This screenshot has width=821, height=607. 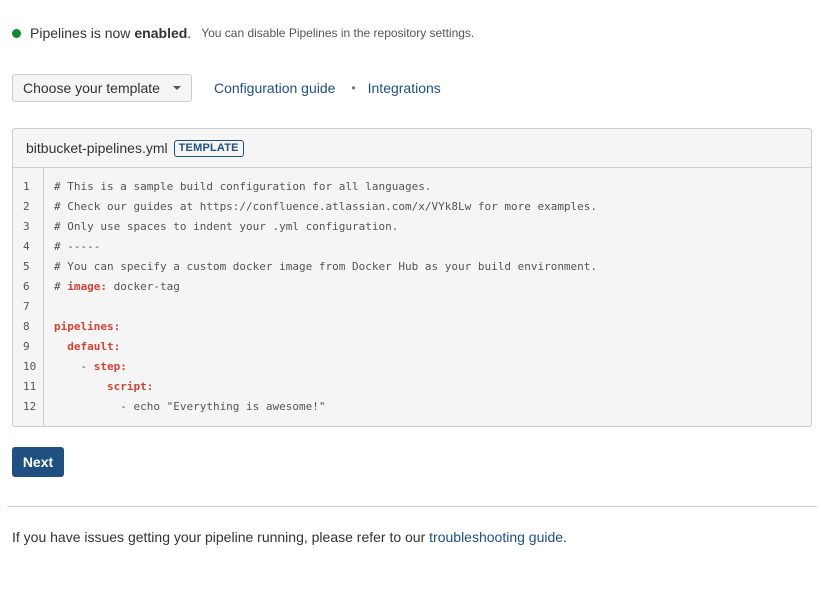 What do you see at coordinates (30, 366) in the screenshot?
I see `line-number: 10` at bounding box center [30, 366].